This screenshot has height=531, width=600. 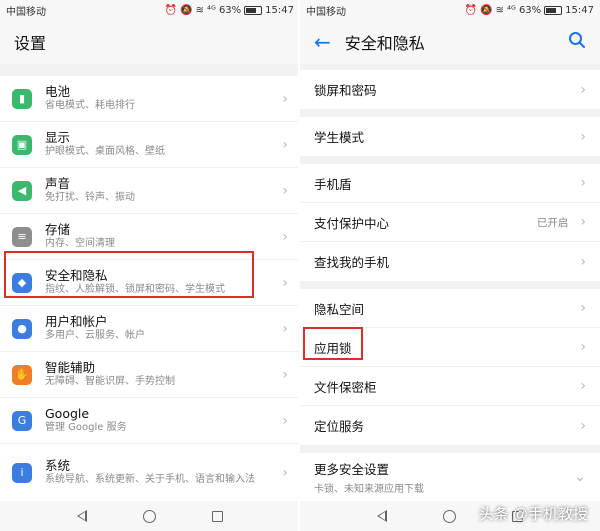 What do you see at coordinates (86, 427) in the screenshot?
I see `settings-item-subtitle: 管理 Google 服务` at bounding box center [86, 427].